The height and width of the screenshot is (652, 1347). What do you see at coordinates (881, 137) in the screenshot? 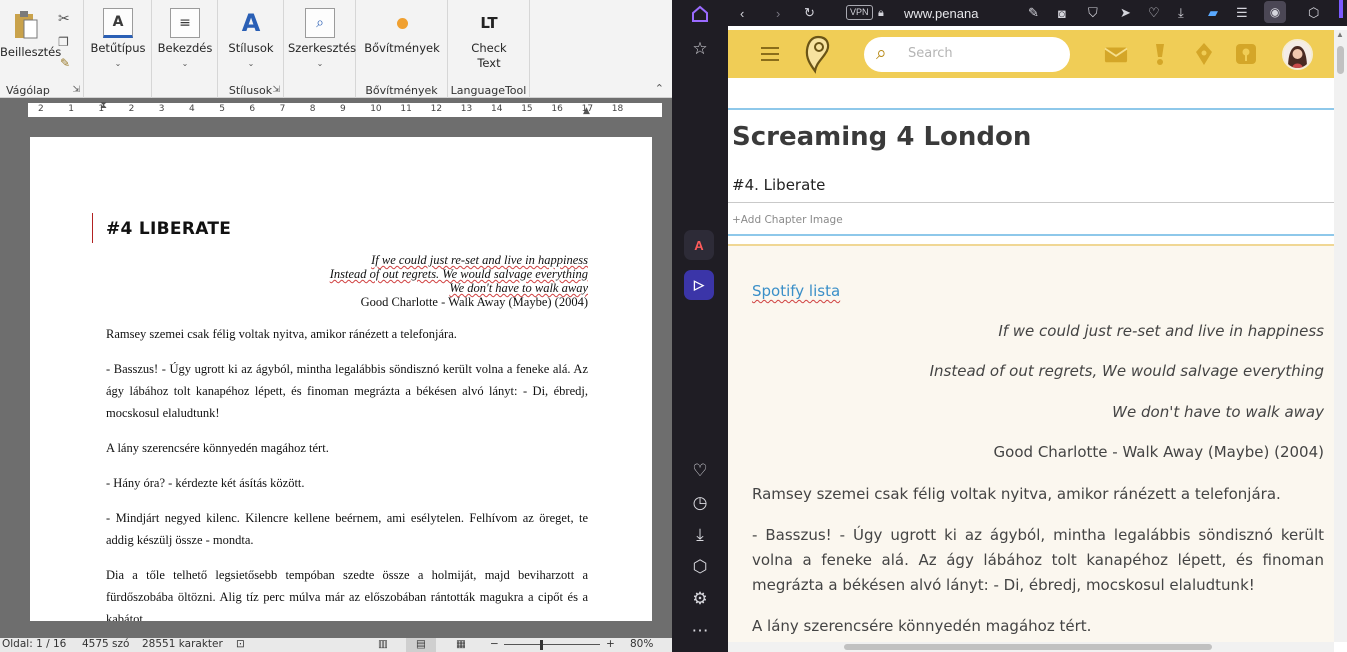
I see `story-title: Screaming 4 London` at bounding box center [881, 137].